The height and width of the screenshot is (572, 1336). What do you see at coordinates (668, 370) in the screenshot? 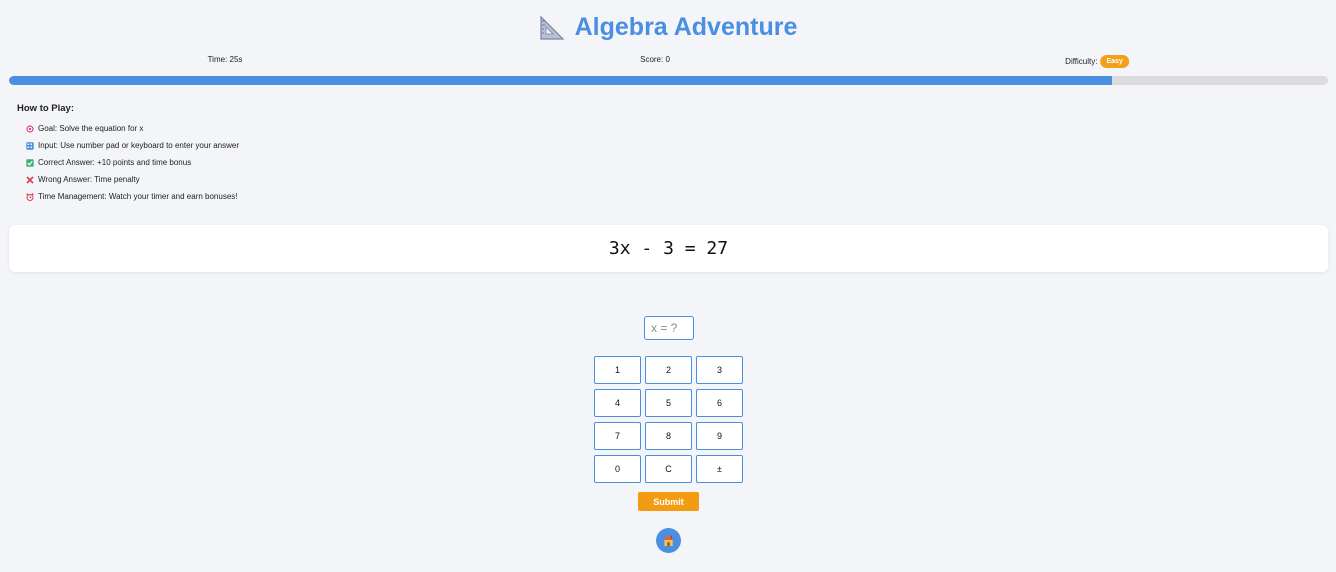
I see `key-2: 2` at bounding box center [668, 370].